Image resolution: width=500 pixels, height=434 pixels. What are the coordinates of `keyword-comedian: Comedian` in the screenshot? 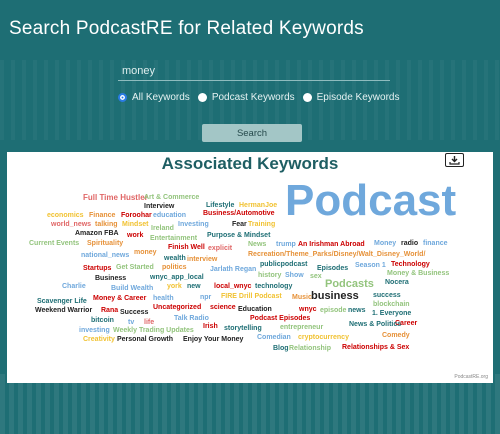 It's located at (274, 337).